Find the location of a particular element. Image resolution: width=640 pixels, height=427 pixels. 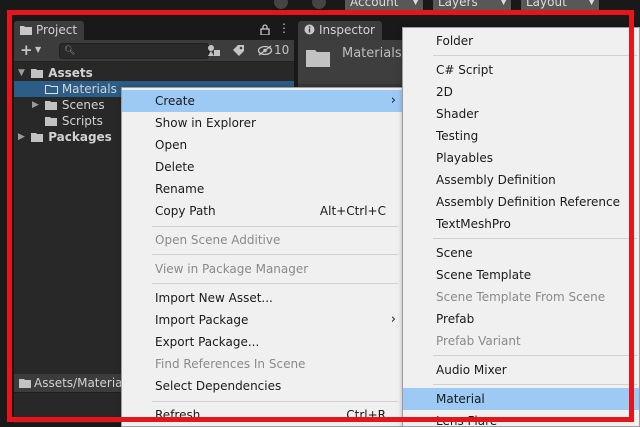

filter-by-label-icon is located at coordinates (238, 50).